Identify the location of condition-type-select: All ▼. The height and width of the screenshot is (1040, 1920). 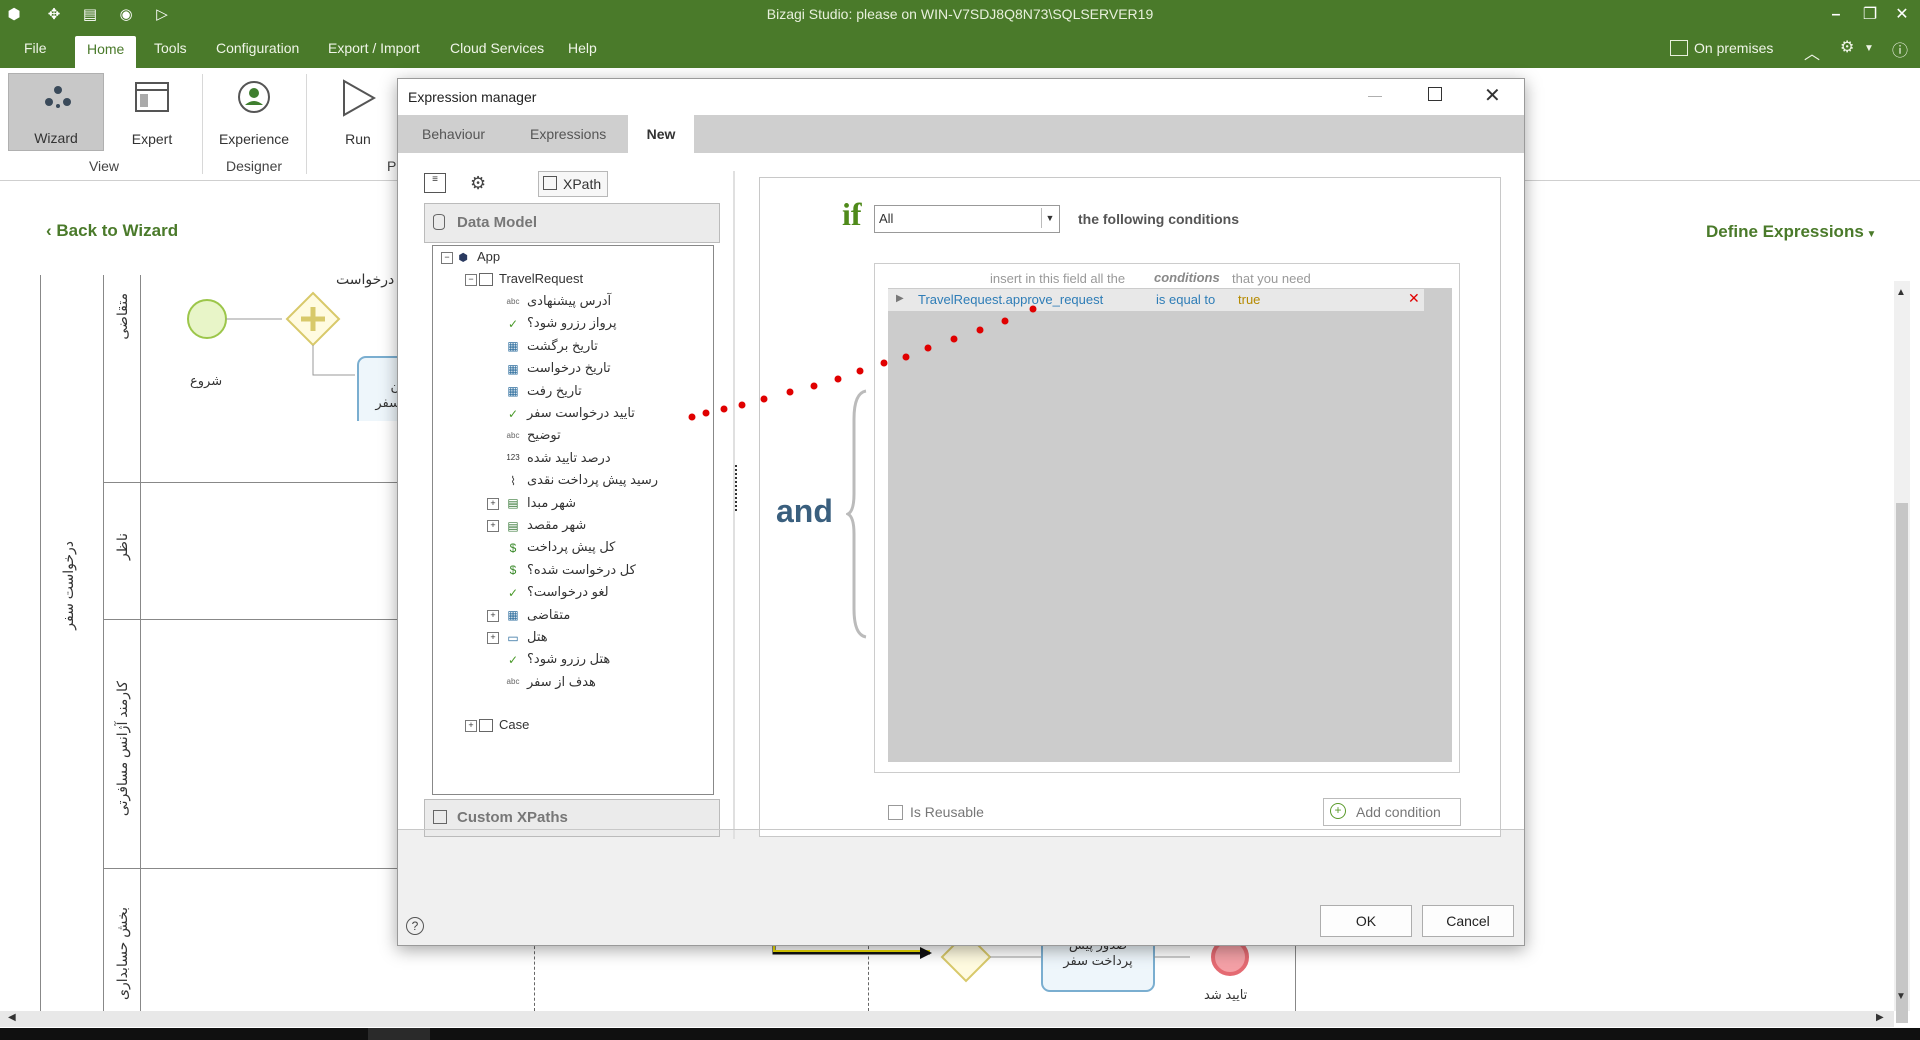
(967, 219).